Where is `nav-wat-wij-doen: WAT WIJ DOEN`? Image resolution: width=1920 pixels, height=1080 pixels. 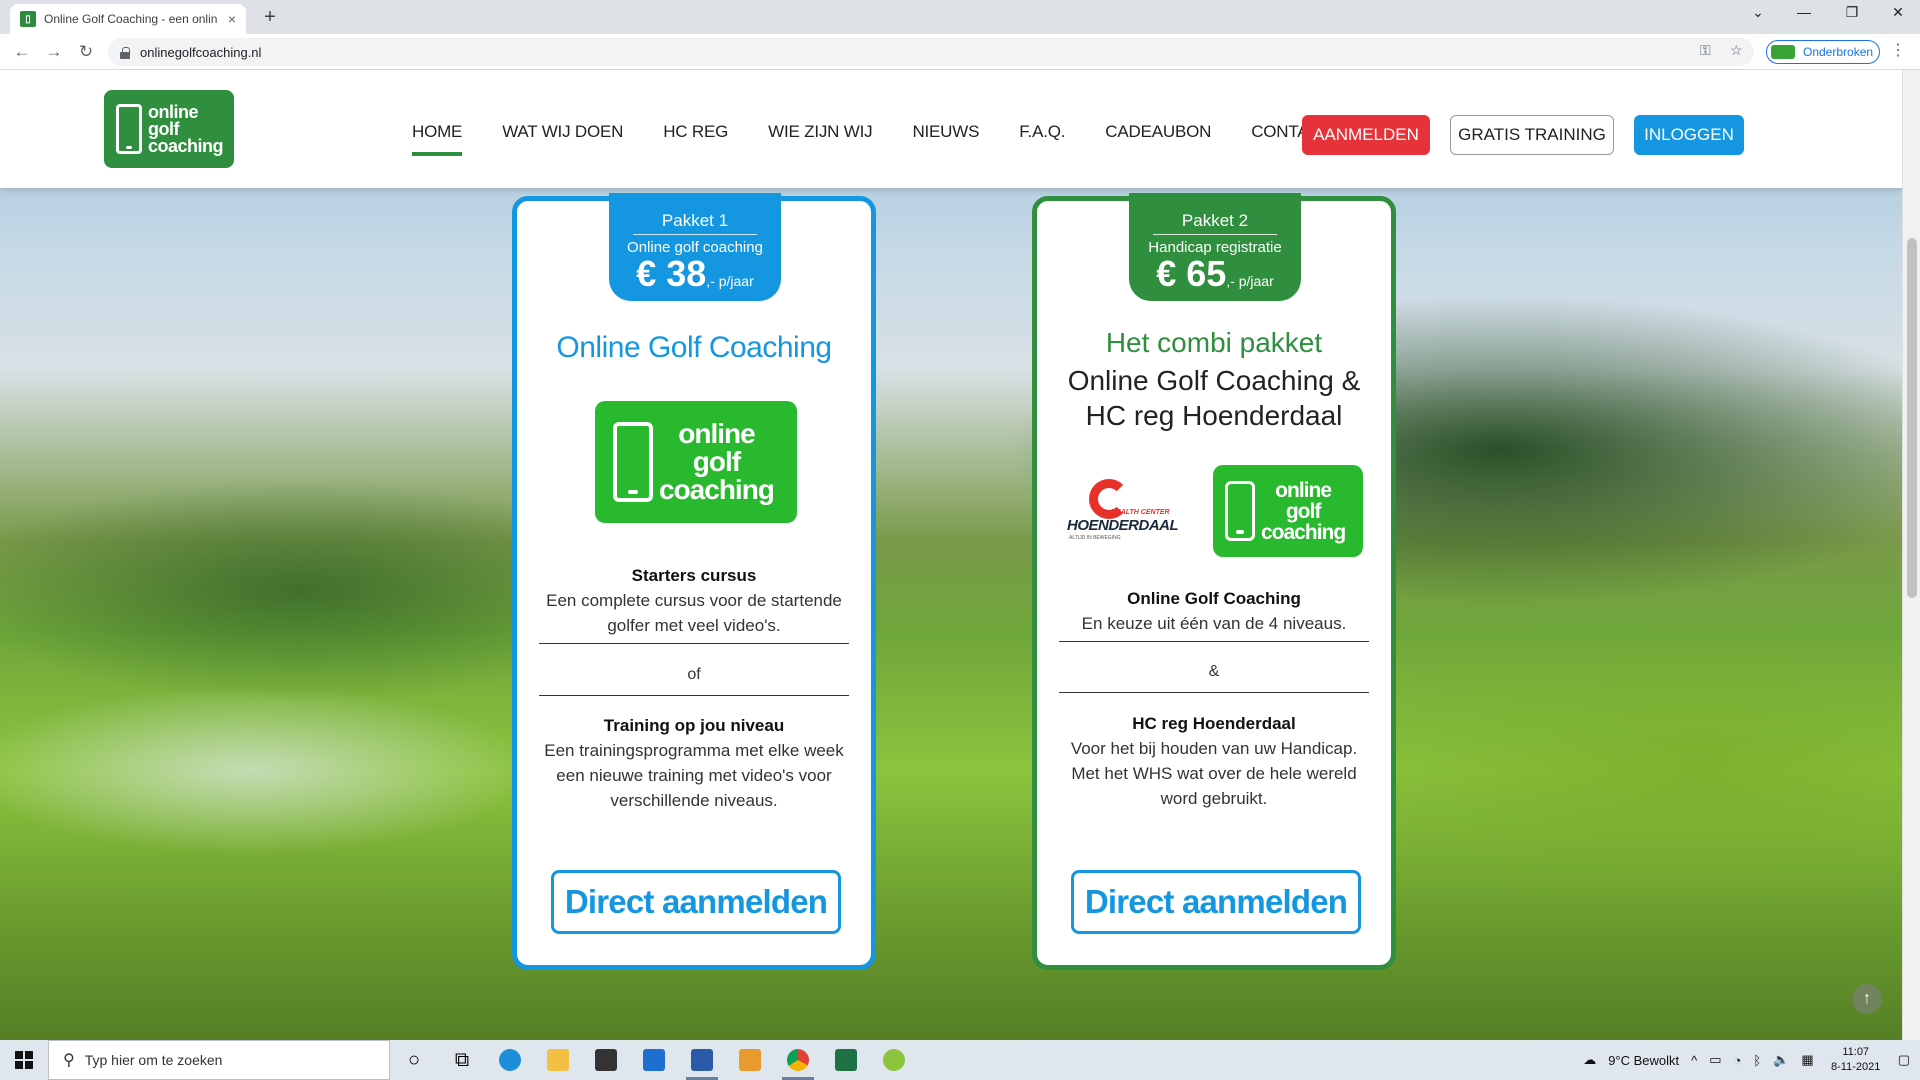
nav-wat-wij-doen: WAT WIJ DOEN is located at coordinates (562, 132).